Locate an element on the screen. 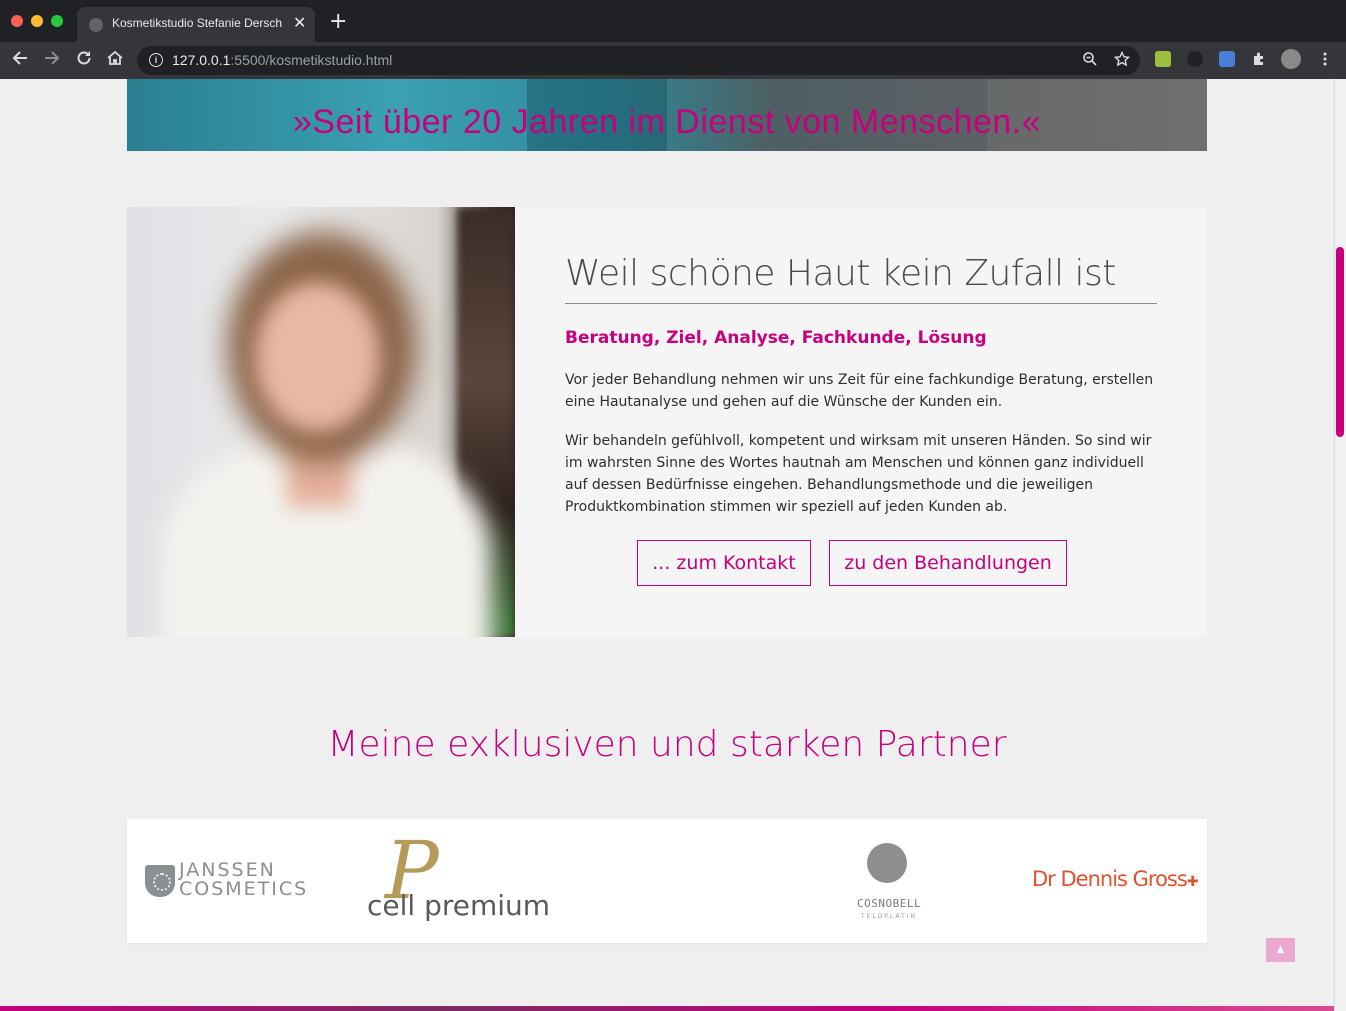  title-divider is located at coordinates (861, 303).